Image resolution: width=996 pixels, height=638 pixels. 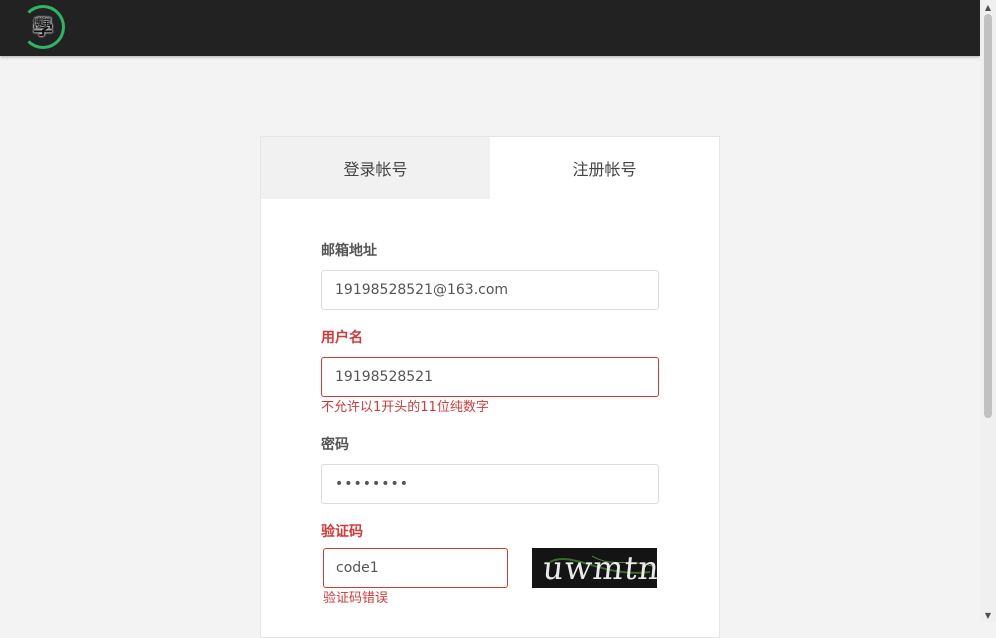 What do you see at coordinates (490, 377) in the screenshot?
I see `username-field` at bounding box center [490, 377].